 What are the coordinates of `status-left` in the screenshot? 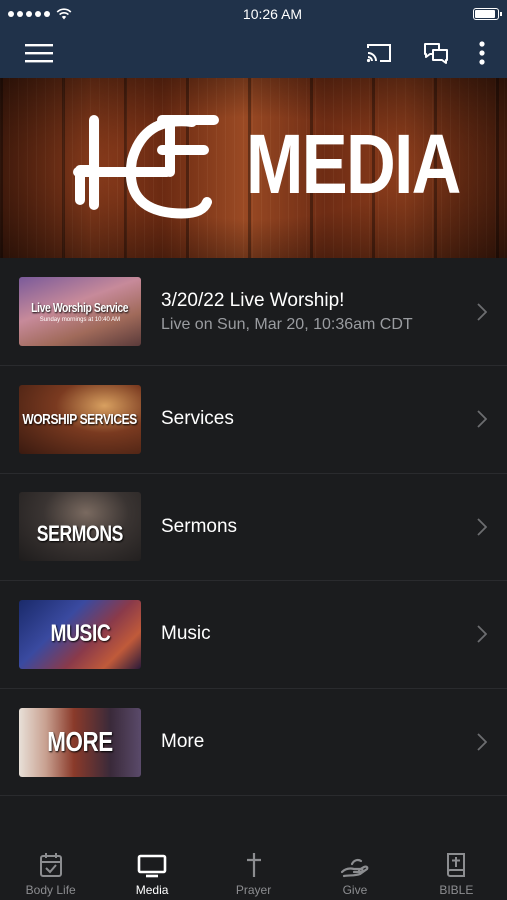 It's located at (40, 14).